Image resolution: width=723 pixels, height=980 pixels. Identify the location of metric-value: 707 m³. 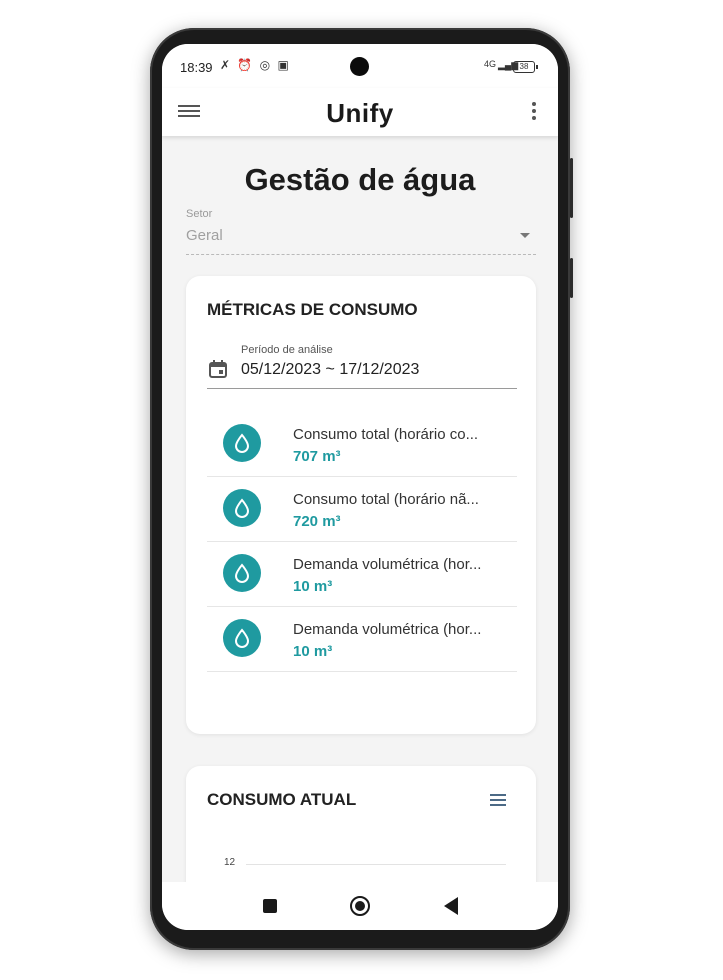
(317, 456).